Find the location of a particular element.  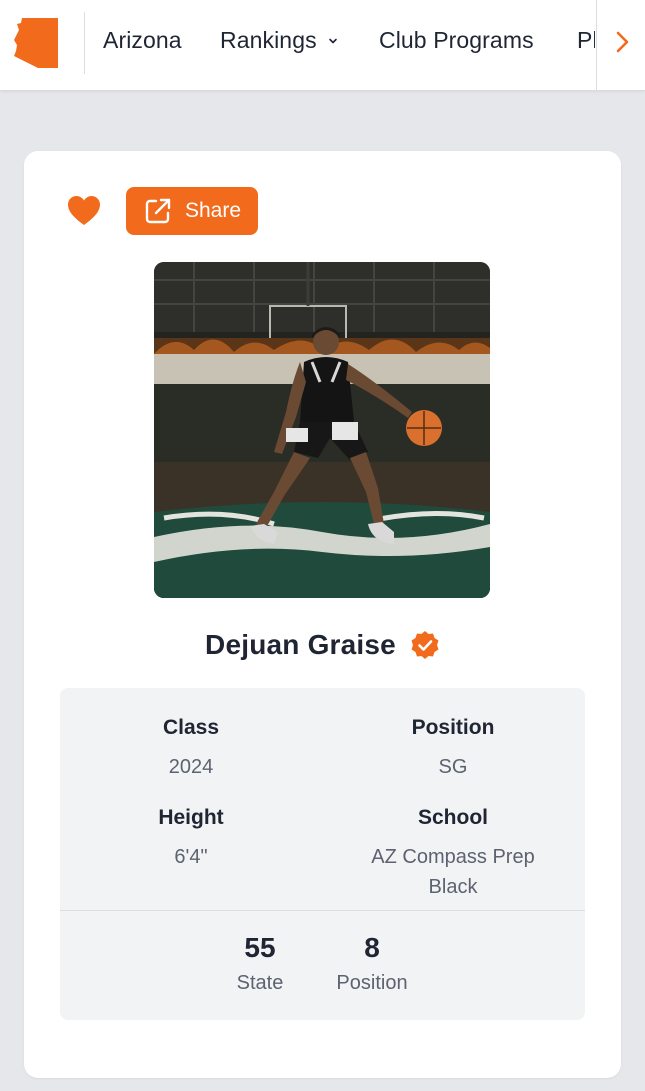

stat-value: 2024 is located at coordinates (191, 767).